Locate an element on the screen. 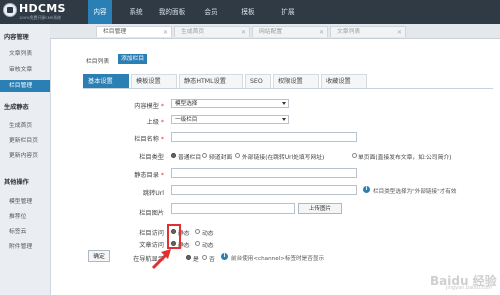 This screenshot has height=295, width=500. top-nav-panel: 我的面板 is located at coordinates (172, 12).